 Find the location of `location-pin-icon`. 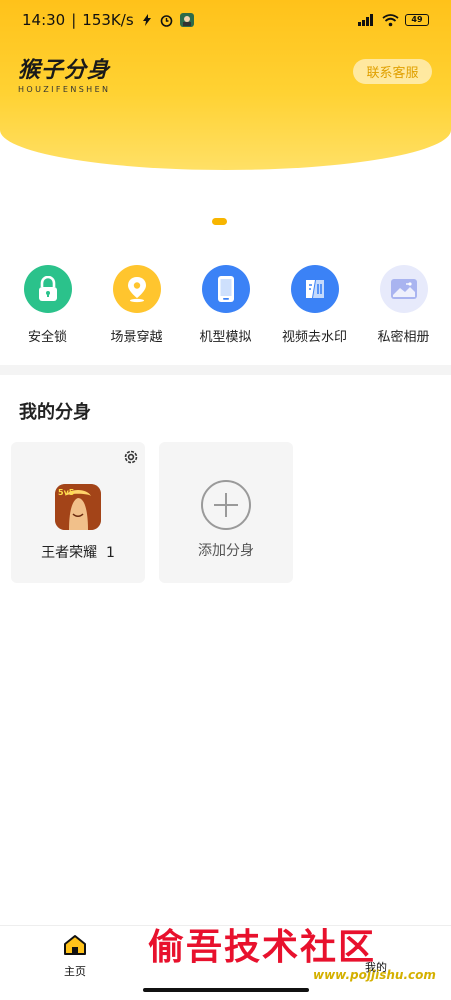

location-pin-icon is located at coordinates (136, 289).